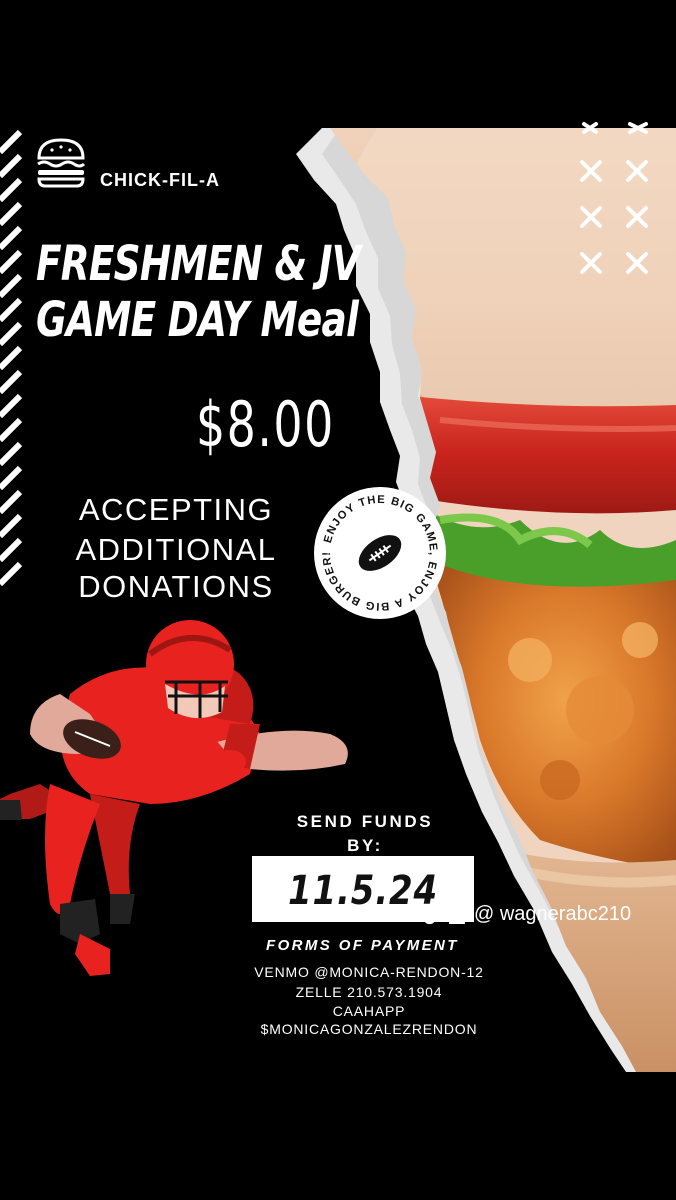 The width and height of the screenshot is (676, 1200). I want to click on burger-icon, so click(61, 163).